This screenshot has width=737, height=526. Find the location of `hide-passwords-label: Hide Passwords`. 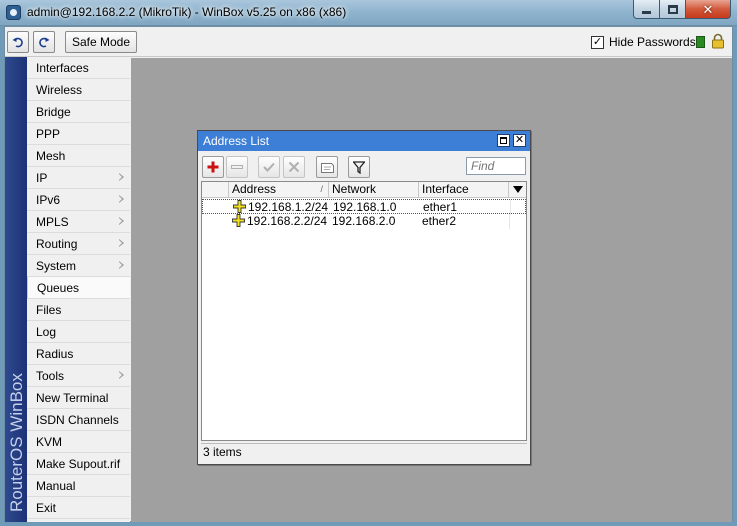

hide-passwords-label: Hide Passwords is located at coordinates (652, 42).